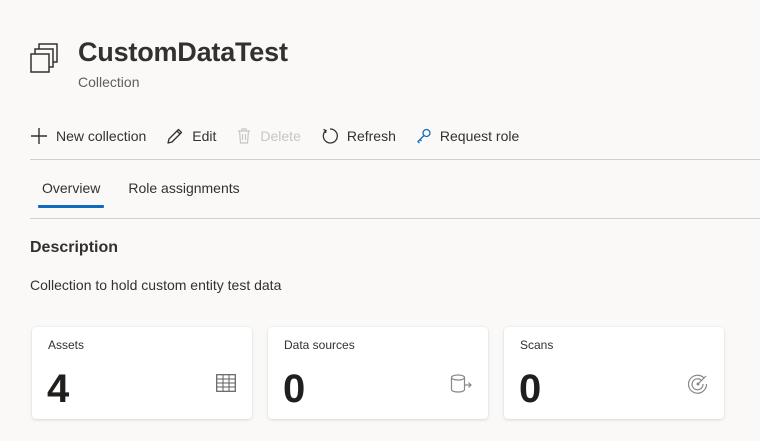 The height and width of the screenshot is (441, 760). What do you see at coordinates (109, 82) in the screenshot?
I see `page-subtitle: Collection` at bounding box center [109, 82].